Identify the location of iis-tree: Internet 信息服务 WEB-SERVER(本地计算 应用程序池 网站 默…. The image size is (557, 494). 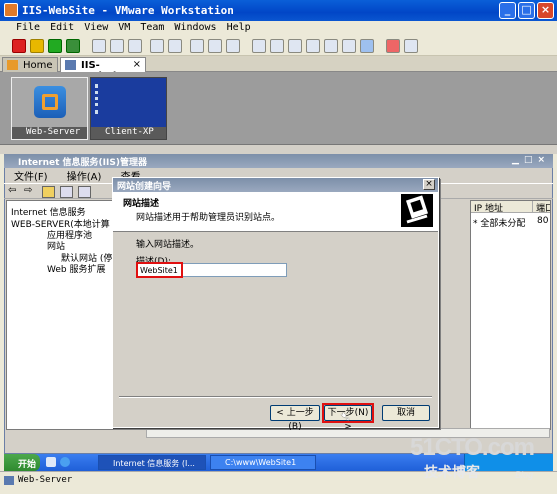
(60, 315).